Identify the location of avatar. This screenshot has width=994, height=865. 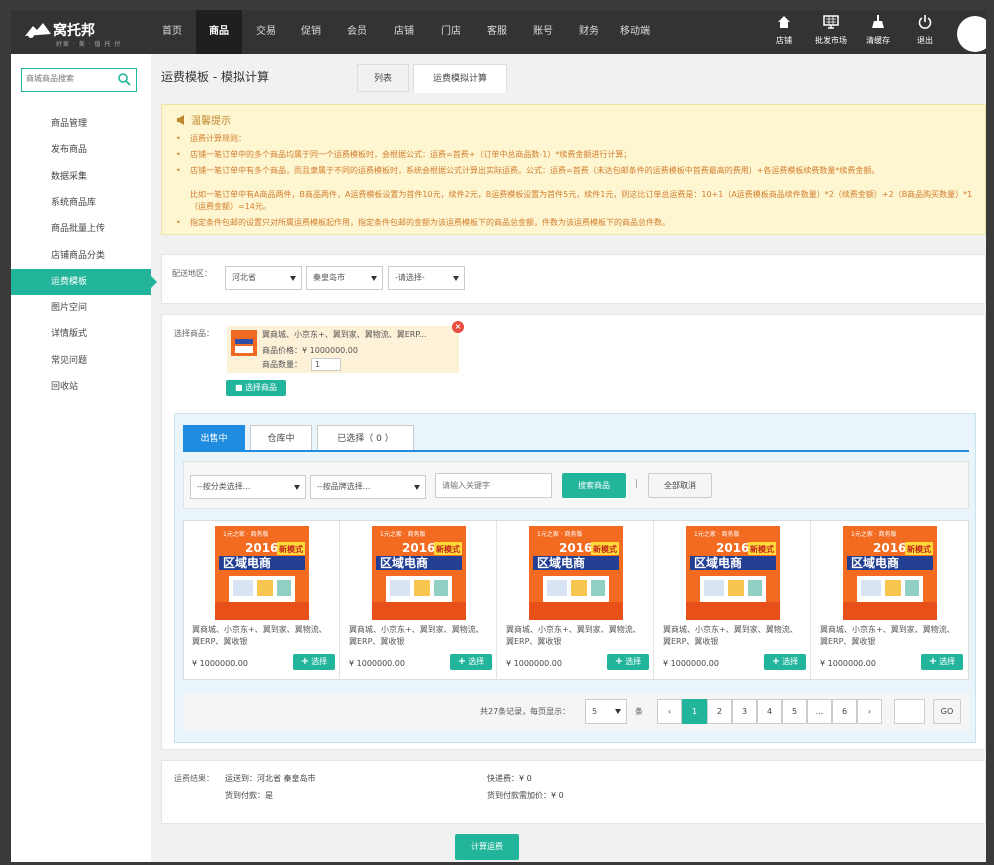
(971, 34).